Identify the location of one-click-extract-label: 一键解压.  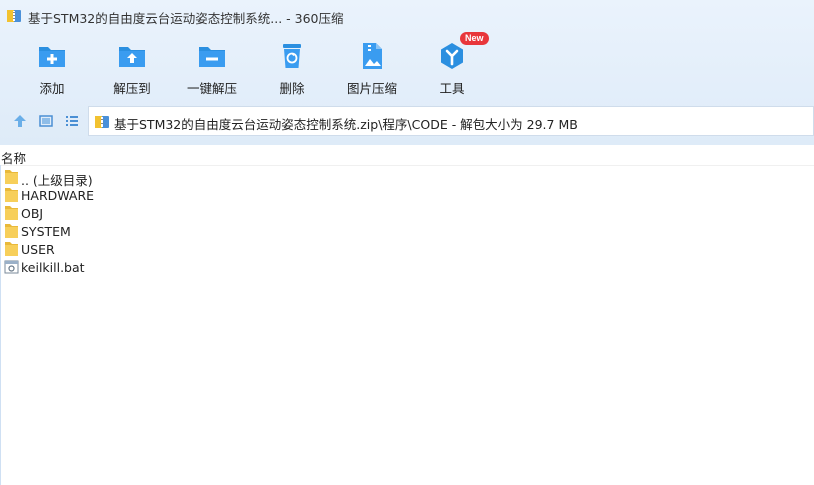
(211, 88).